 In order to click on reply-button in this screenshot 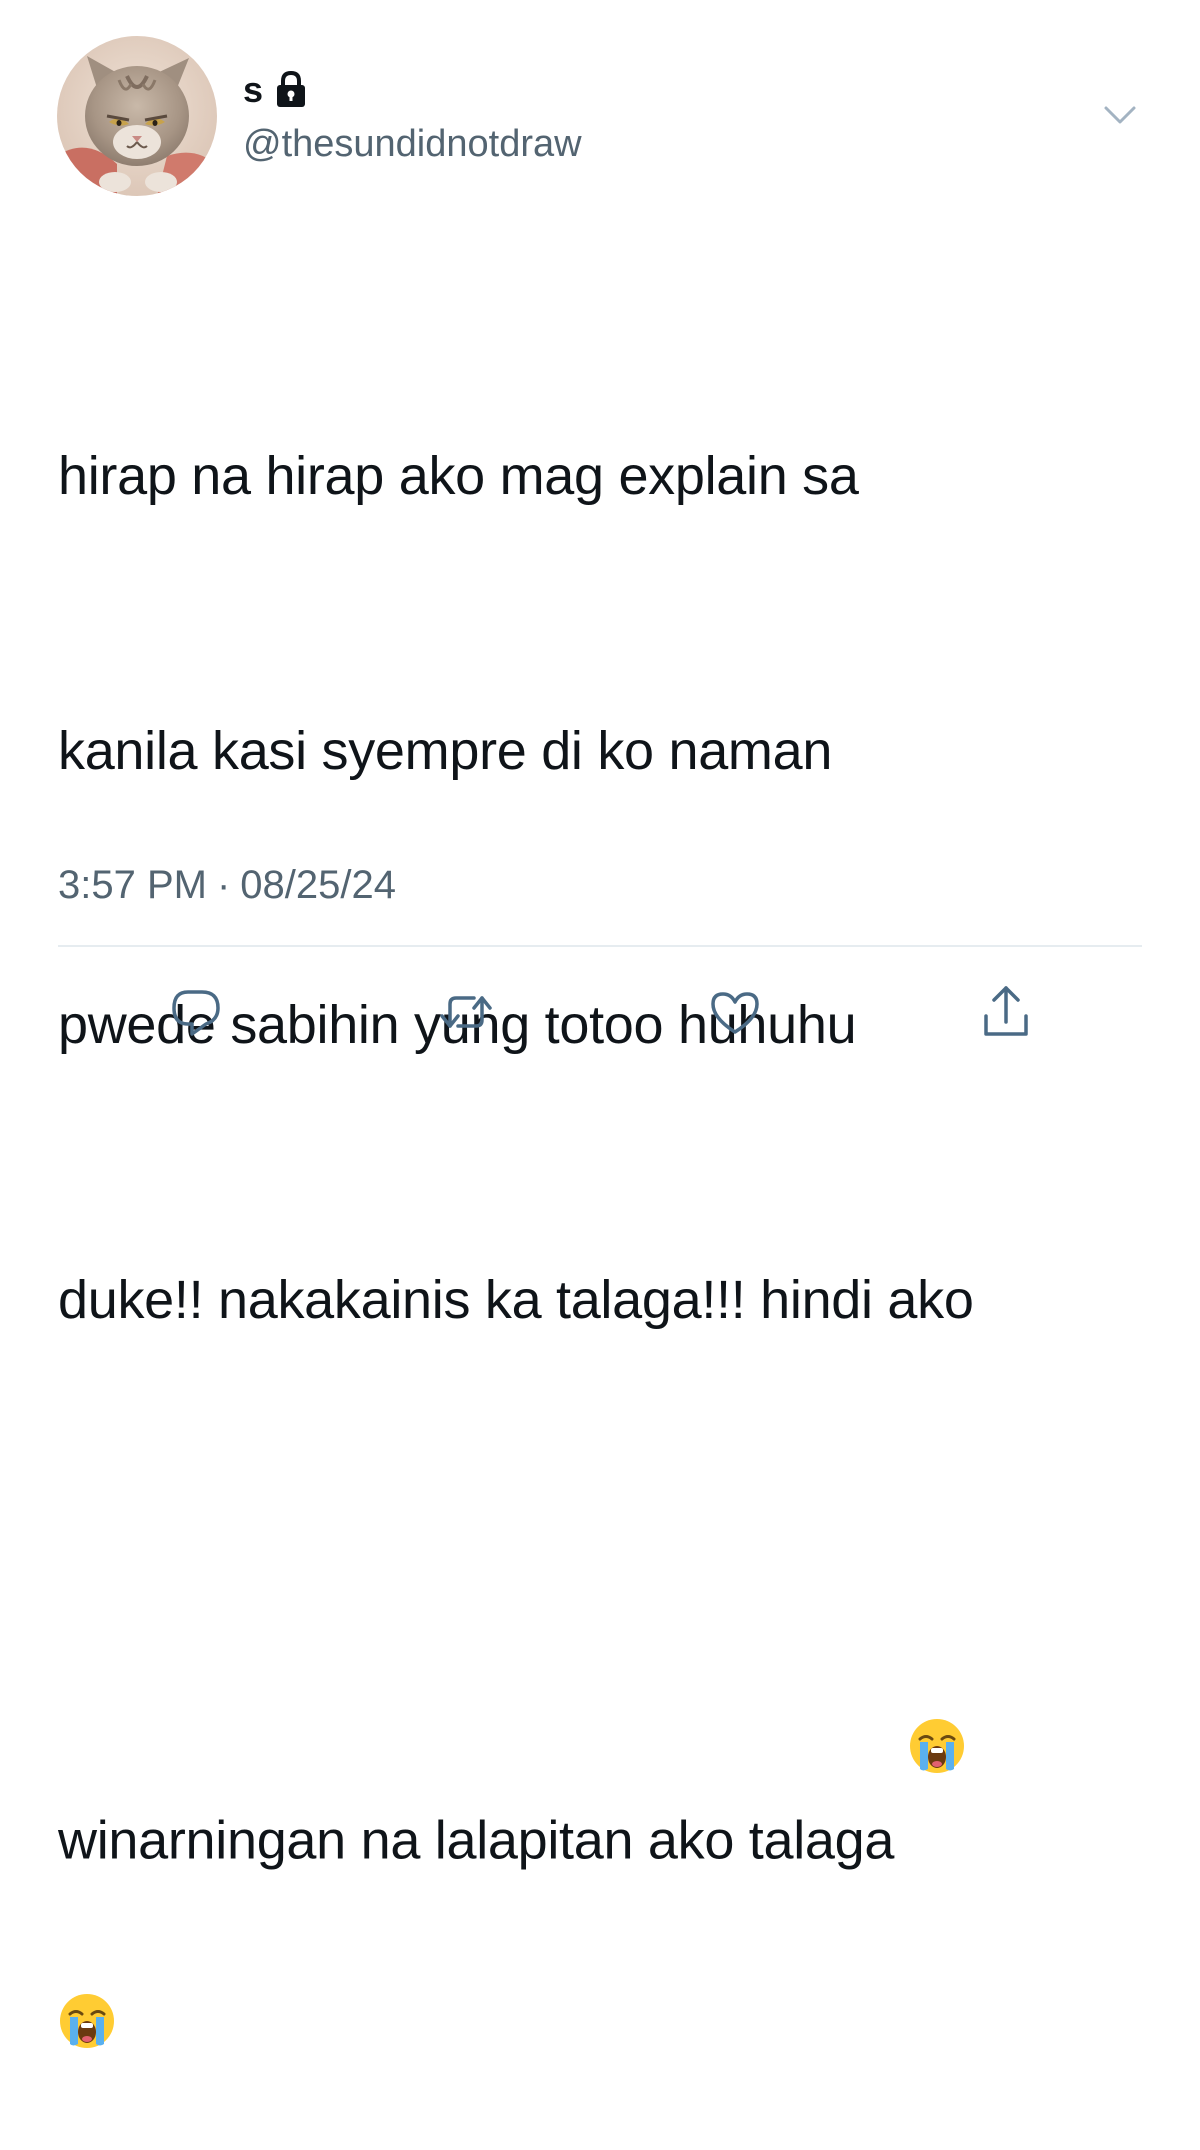, I will do `click(196, 1012)`.